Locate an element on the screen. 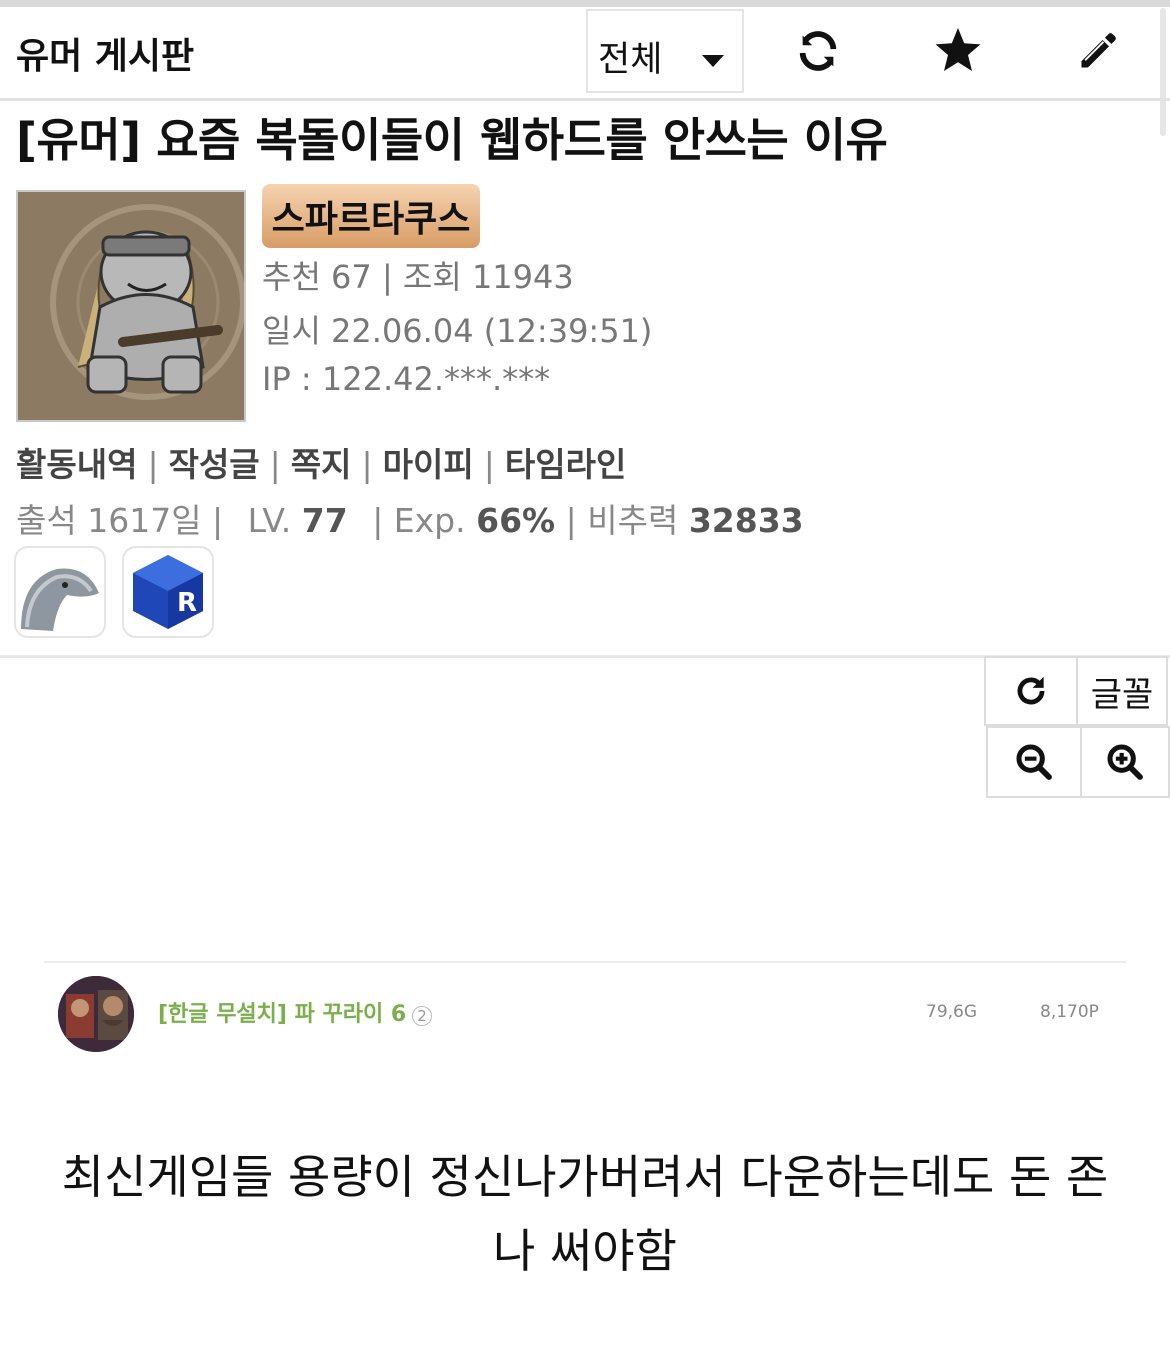 Image resolution: width=1170 pixels, height=1360 pixels. star-icon is located at coordinates (958, 49).